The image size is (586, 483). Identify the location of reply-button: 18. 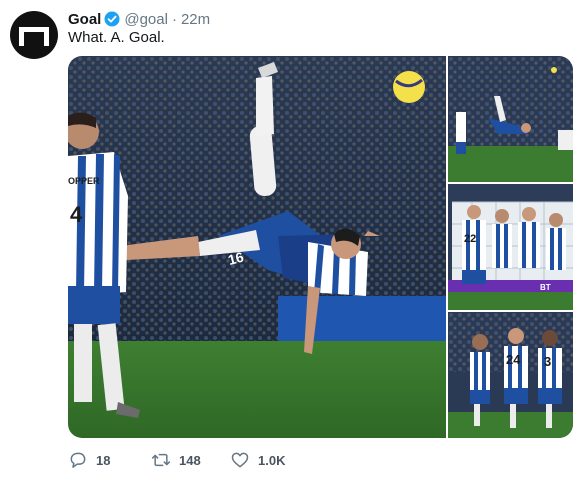
(109, 460).